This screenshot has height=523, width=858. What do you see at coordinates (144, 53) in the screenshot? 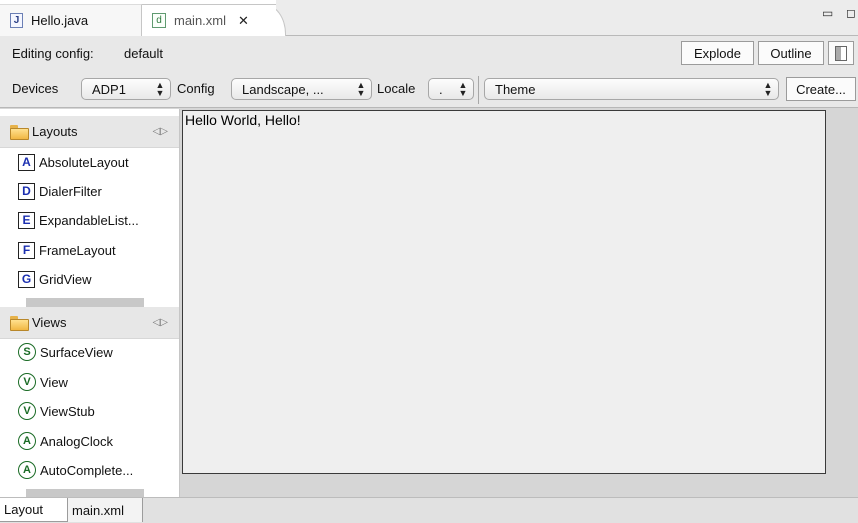
I see `editing-config-value: default` at bounding box center [144, 53].